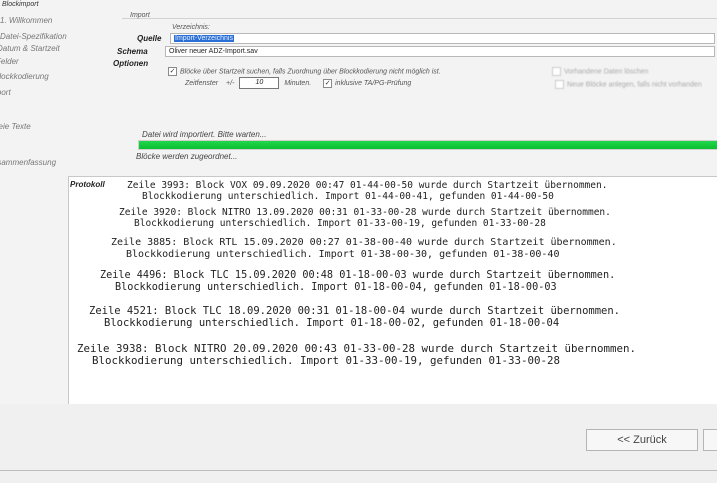 The height and width of the screenshot is (483, 717). I want to click on schema-input-value: Oliver neuer ADZ-Import.sav, so click(213, 51).